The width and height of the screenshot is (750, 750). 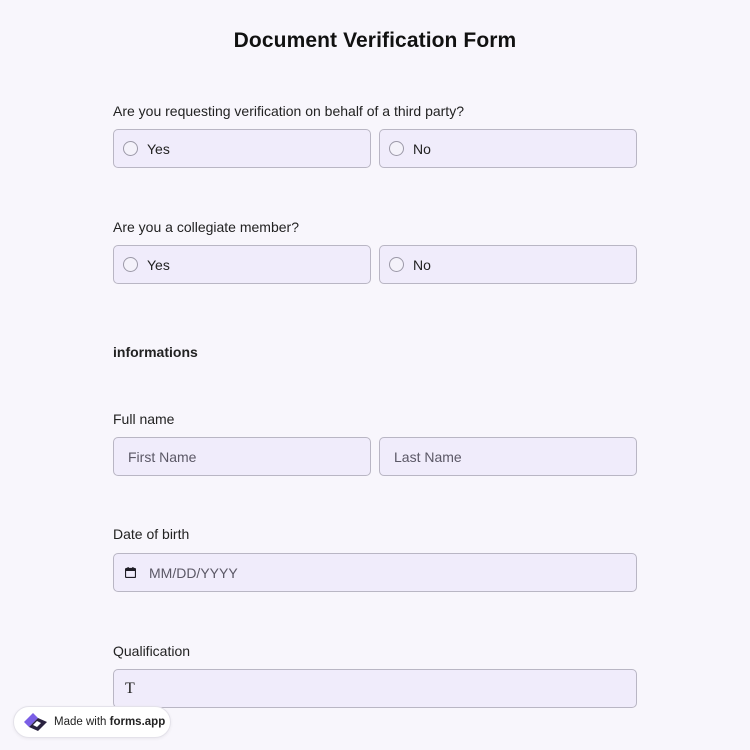 What do you see at coordinates (35, 722) in the screenshot?
I see `forms-app-logo-icon` at bounding box center [35, 722].